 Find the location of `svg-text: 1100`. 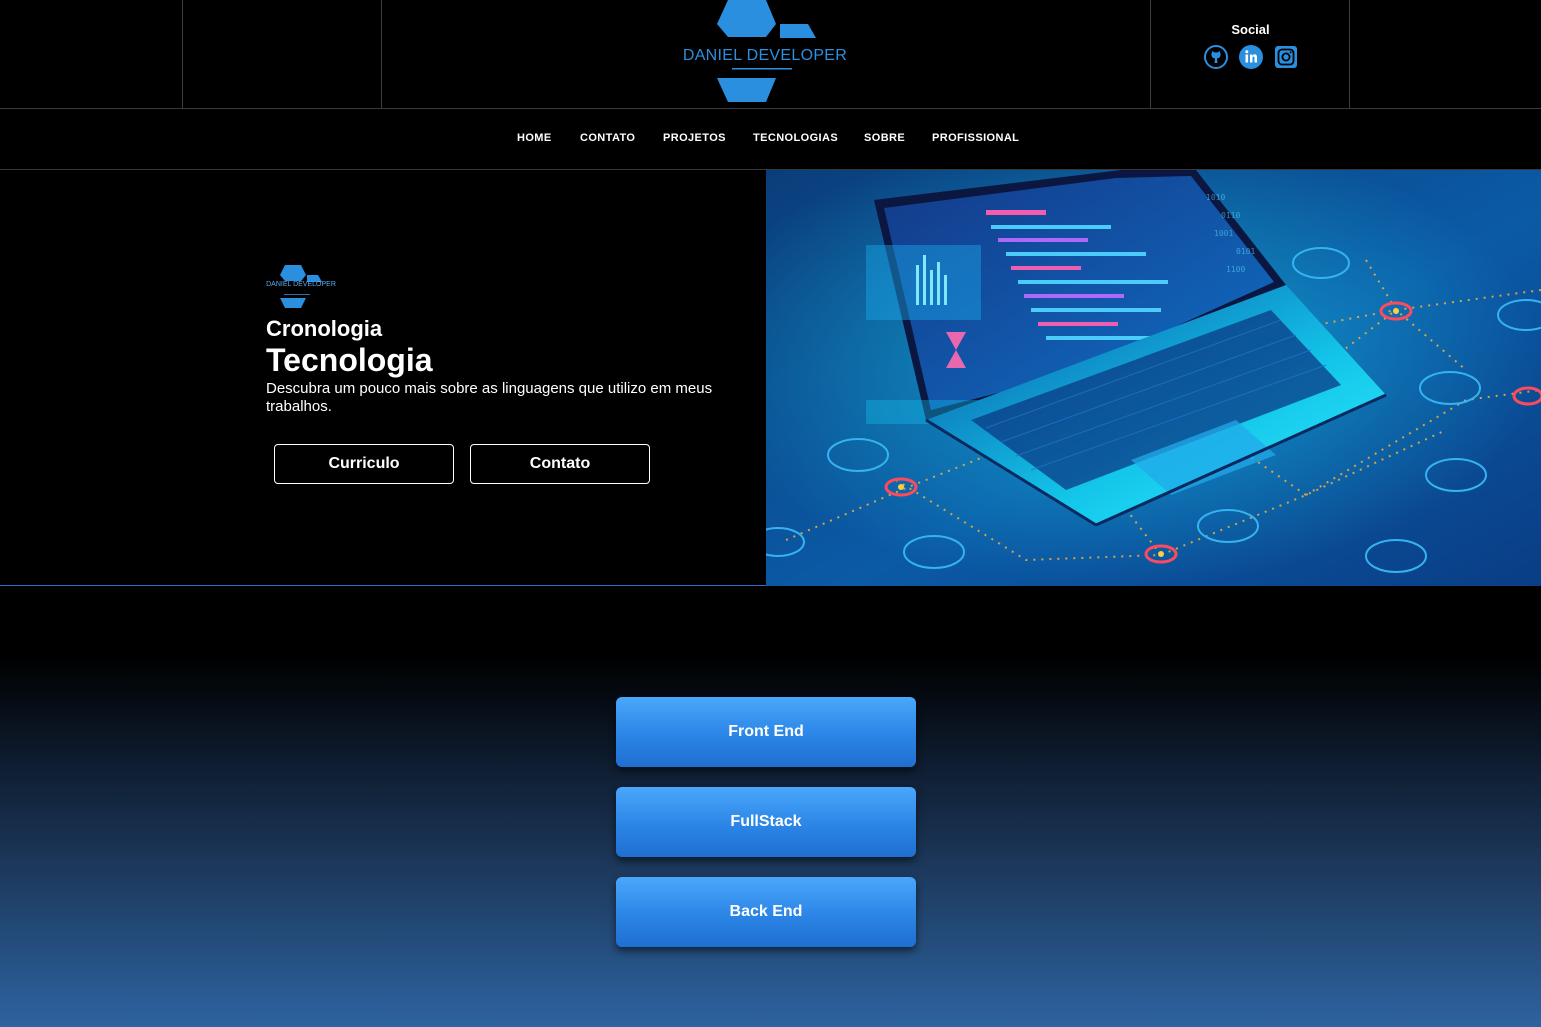

svg-text: 1100 is located at coordinates (1235, 269).